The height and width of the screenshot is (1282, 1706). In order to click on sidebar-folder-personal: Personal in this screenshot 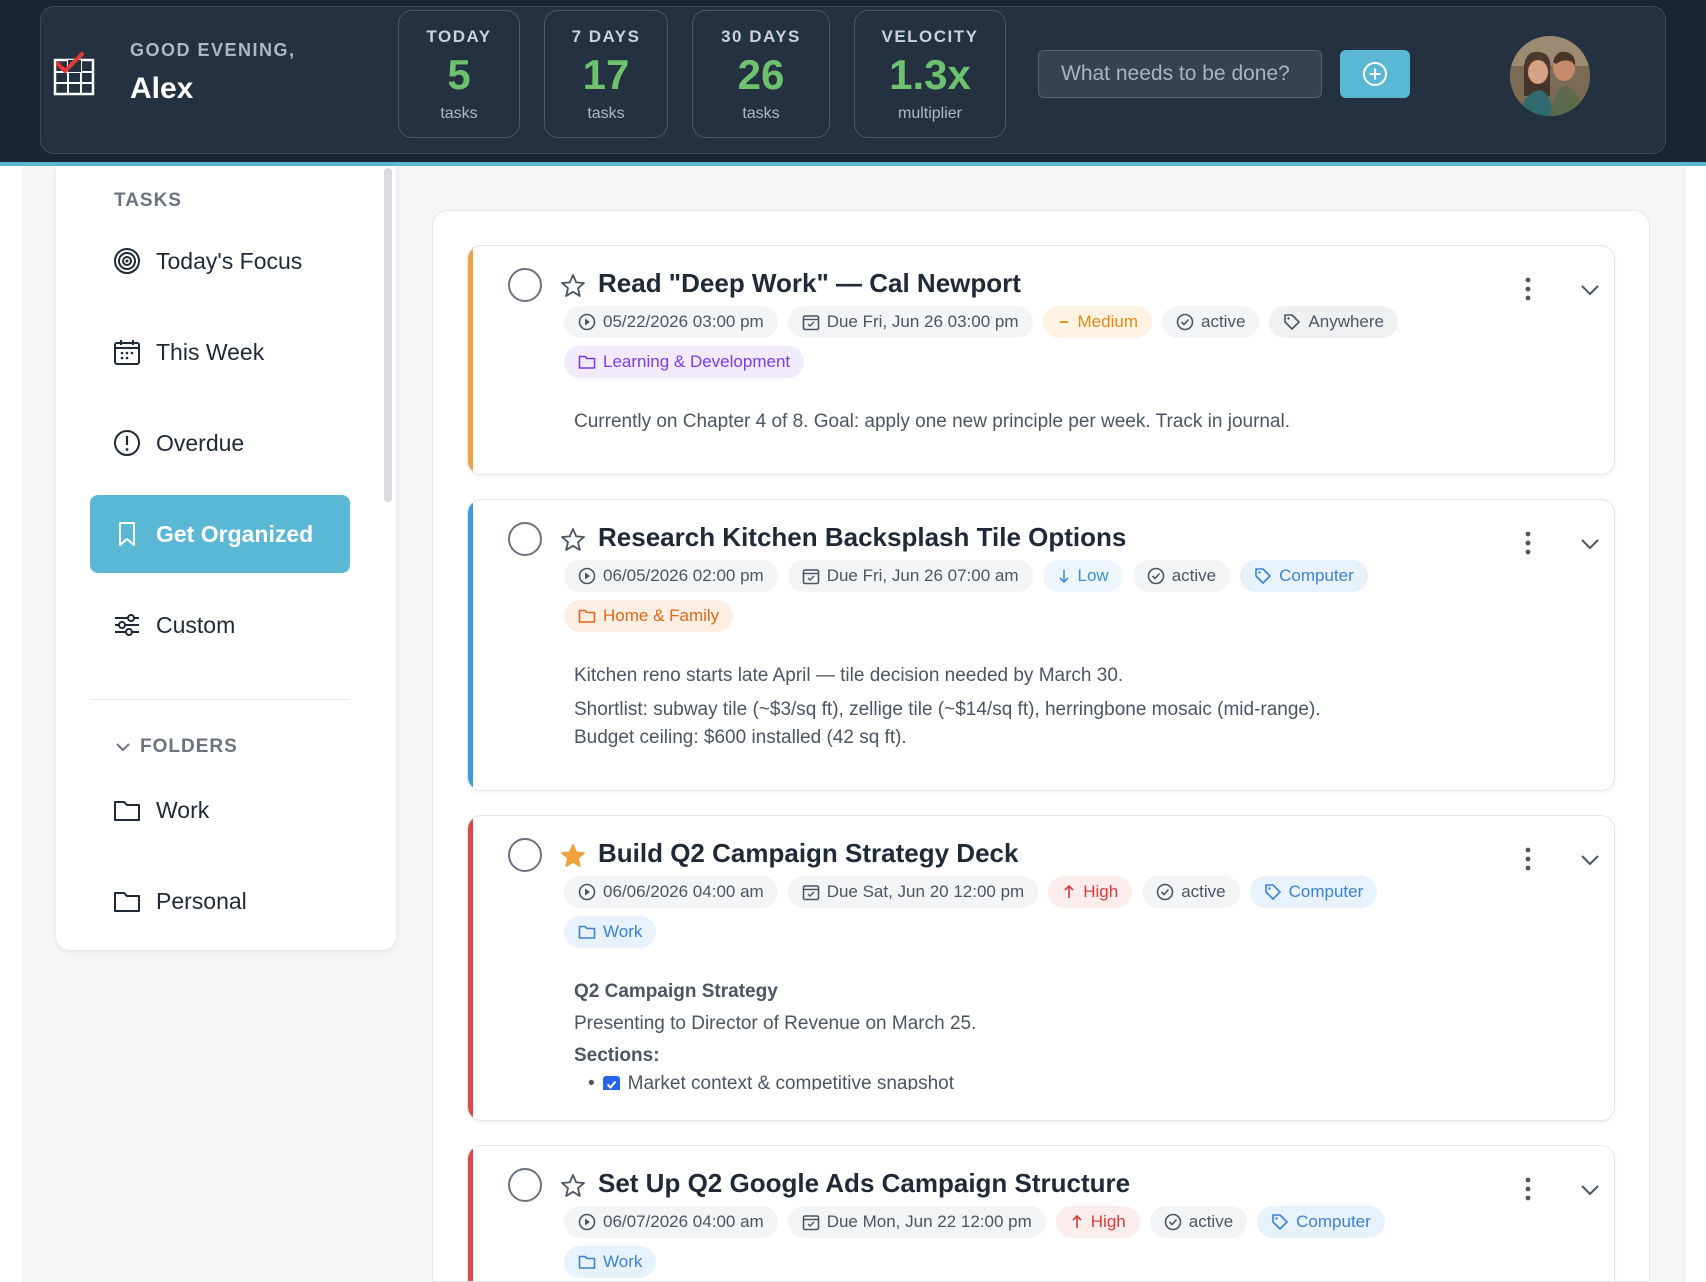, I will do `click(220, 901)`.